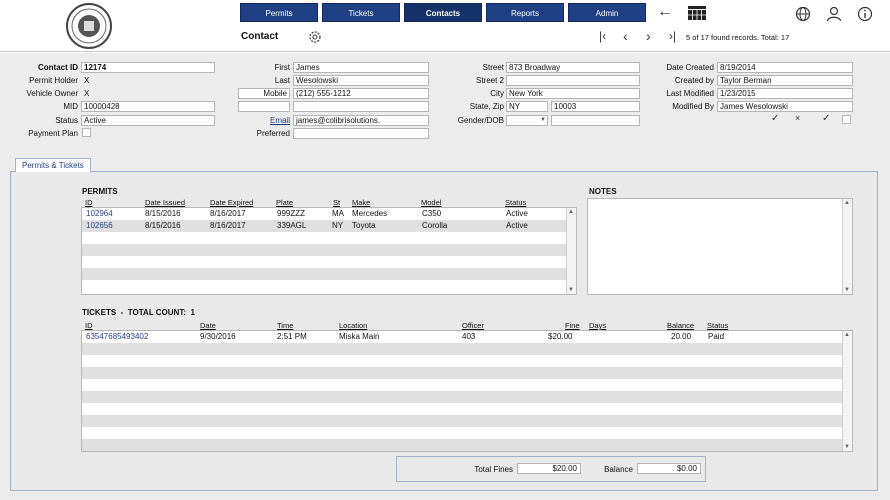  I want to click on last-record-icon: ›|, so click(672, 36).